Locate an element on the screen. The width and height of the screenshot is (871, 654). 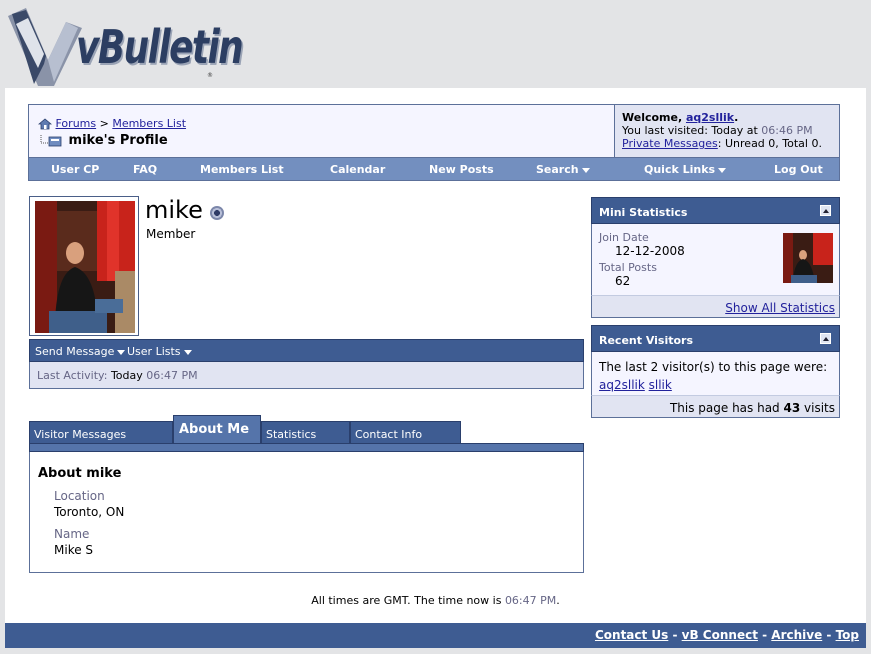
mini-avatar is located at coordinates (808, 258).